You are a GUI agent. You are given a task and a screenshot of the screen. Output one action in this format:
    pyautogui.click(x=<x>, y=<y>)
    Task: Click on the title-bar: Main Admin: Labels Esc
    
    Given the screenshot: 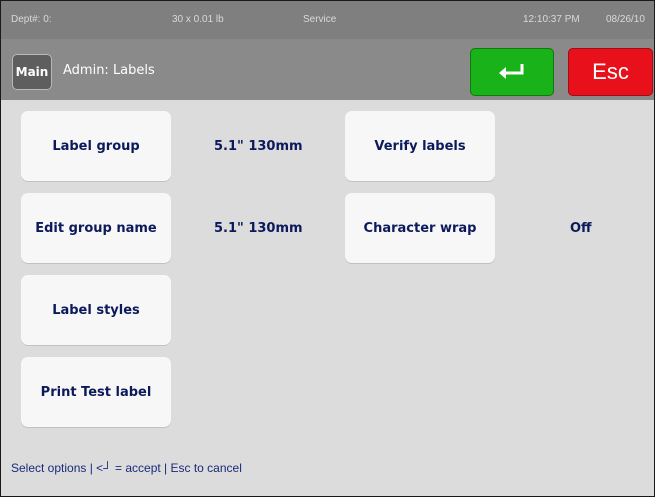 What is the action you would take?
    pyautogui.click(x=327, y=69)
    